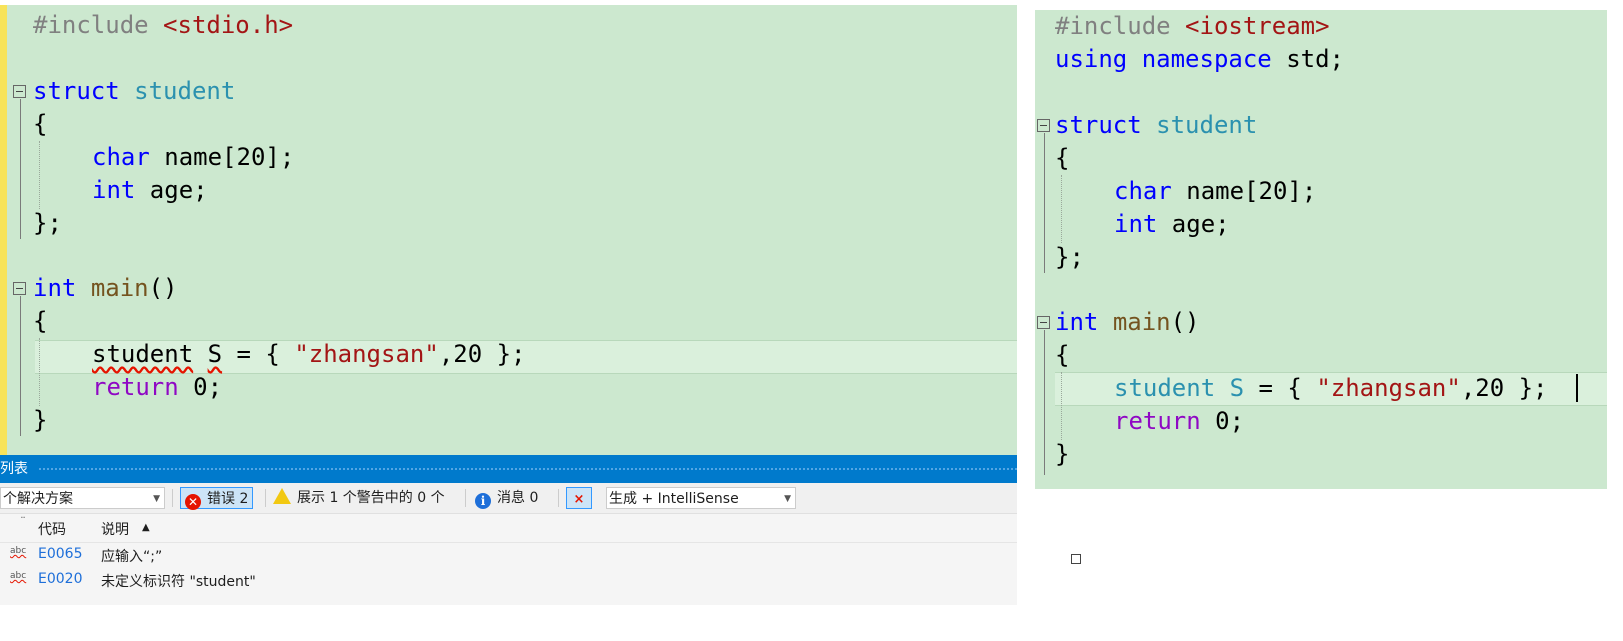 Image resolution: width=1623 pixels, height=641 pixels. What do you see at coordinates (1192, 26) in the screenshot?
I see `code-line-include: #include <iostream>` at bounding box center [1192, 26].